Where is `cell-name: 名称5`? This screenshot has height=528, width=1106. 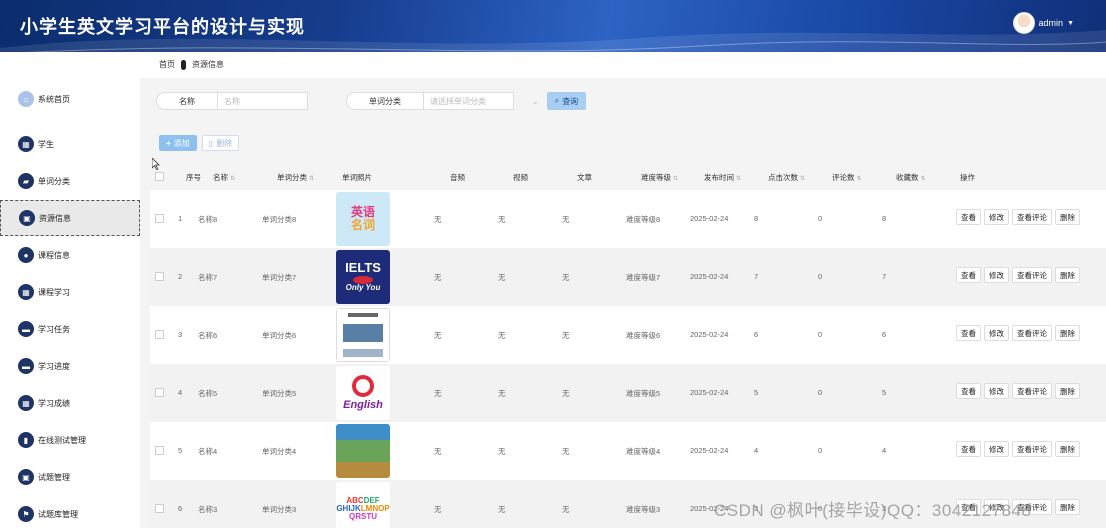
cell-name: 名称5 is located at coordinates (208, 393).